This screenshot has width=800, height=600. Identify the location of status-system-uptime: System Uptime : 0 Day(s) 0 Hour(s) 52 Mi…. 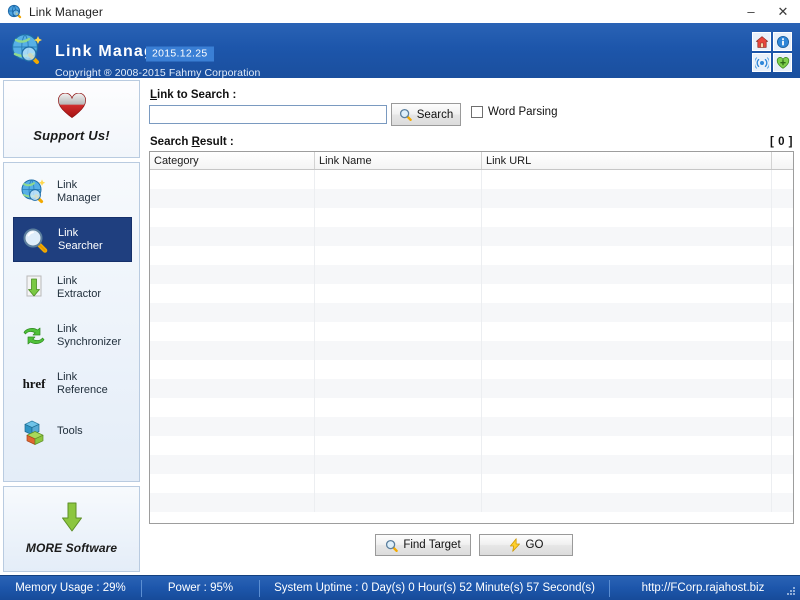
(435, 588).